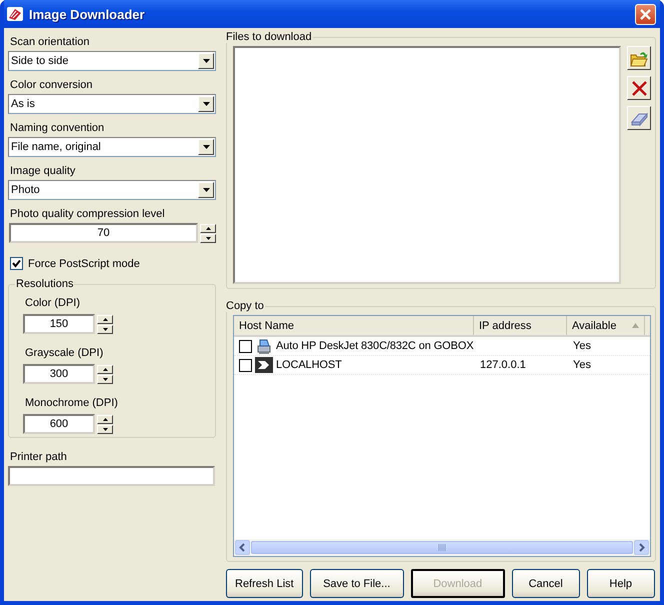 Image resolution: width=664 pixels, height=605 pixels. What do you see at coordinates (112, 147) in the screenshot?
I see `dropdown: File name, original` at bounding box center [112, 147].